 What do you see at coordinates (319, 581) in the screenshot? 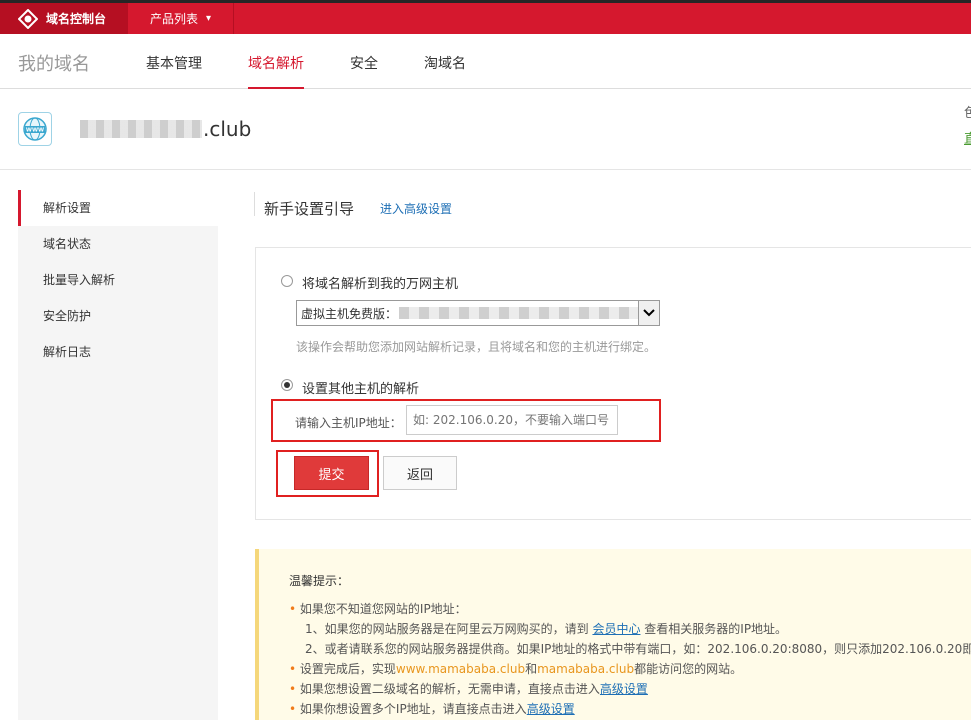
I see `tips-title: 温馨提示：` at bounding box center [319, 581].